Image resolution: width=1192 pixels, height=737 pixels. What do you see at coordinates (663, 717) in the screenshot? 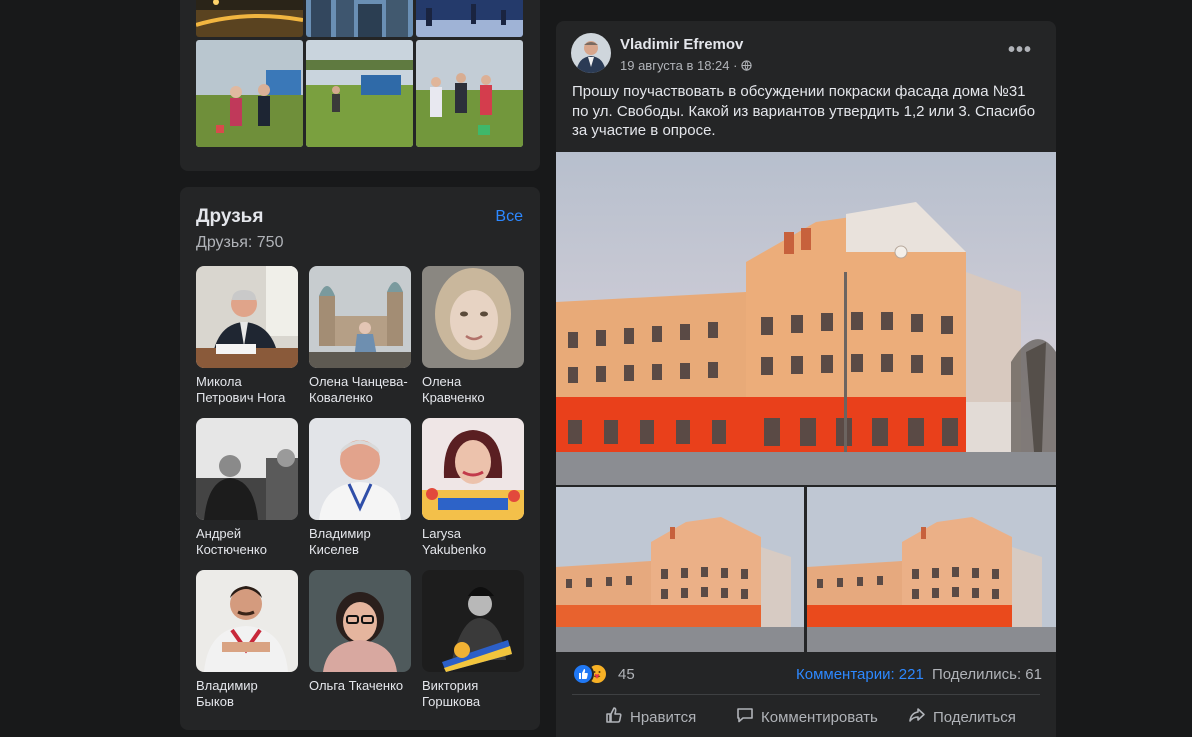
I see `like-label: Нравится` at bounding box center [663, 717].